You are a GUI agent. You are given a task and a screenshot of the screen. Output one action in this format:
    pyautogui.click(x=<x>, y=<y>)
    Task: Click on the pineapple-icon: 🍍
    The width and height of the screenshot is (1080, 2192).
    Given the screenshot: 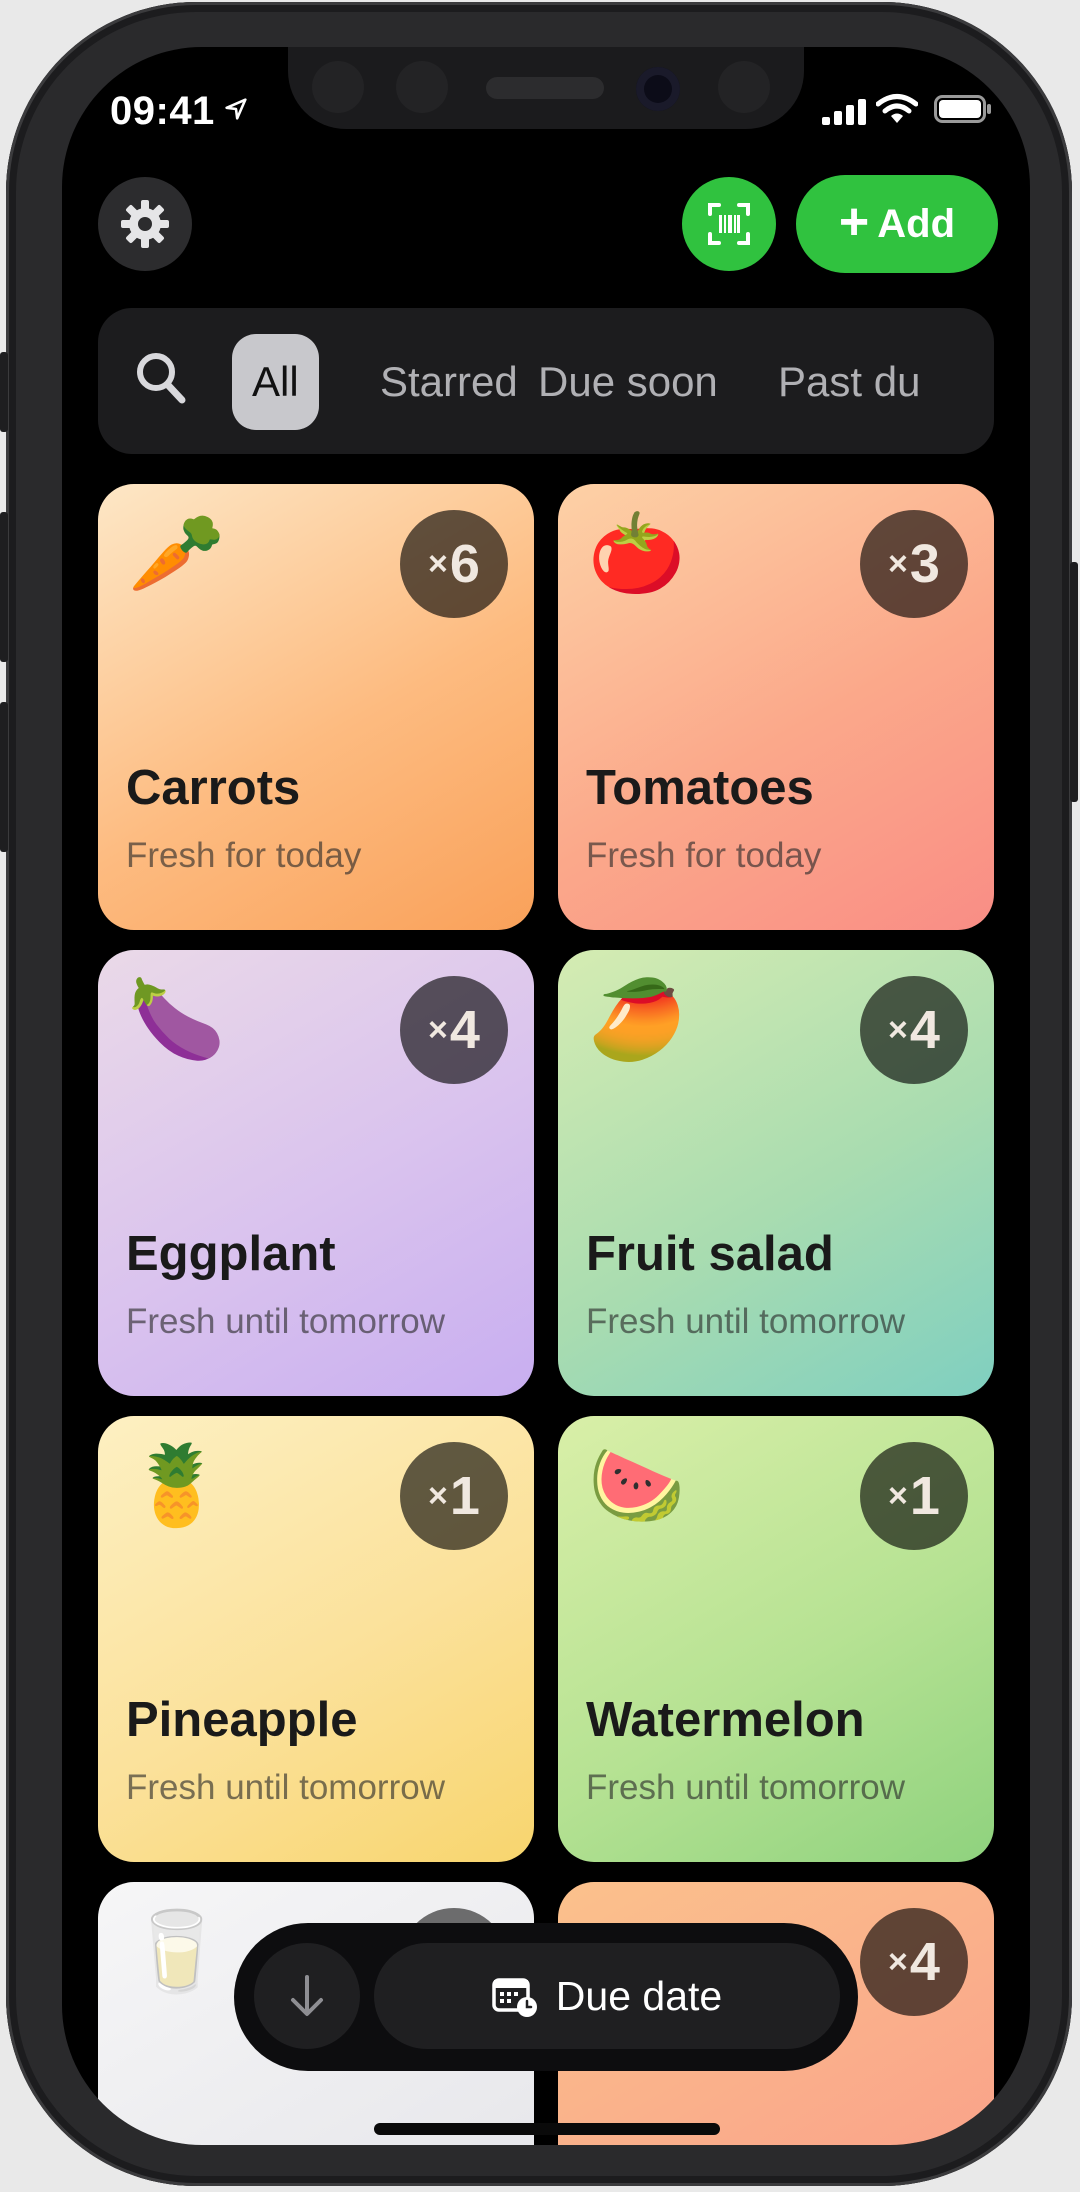 What is the action you would take?
    pyautogui.click(x=177, y=1485)
    